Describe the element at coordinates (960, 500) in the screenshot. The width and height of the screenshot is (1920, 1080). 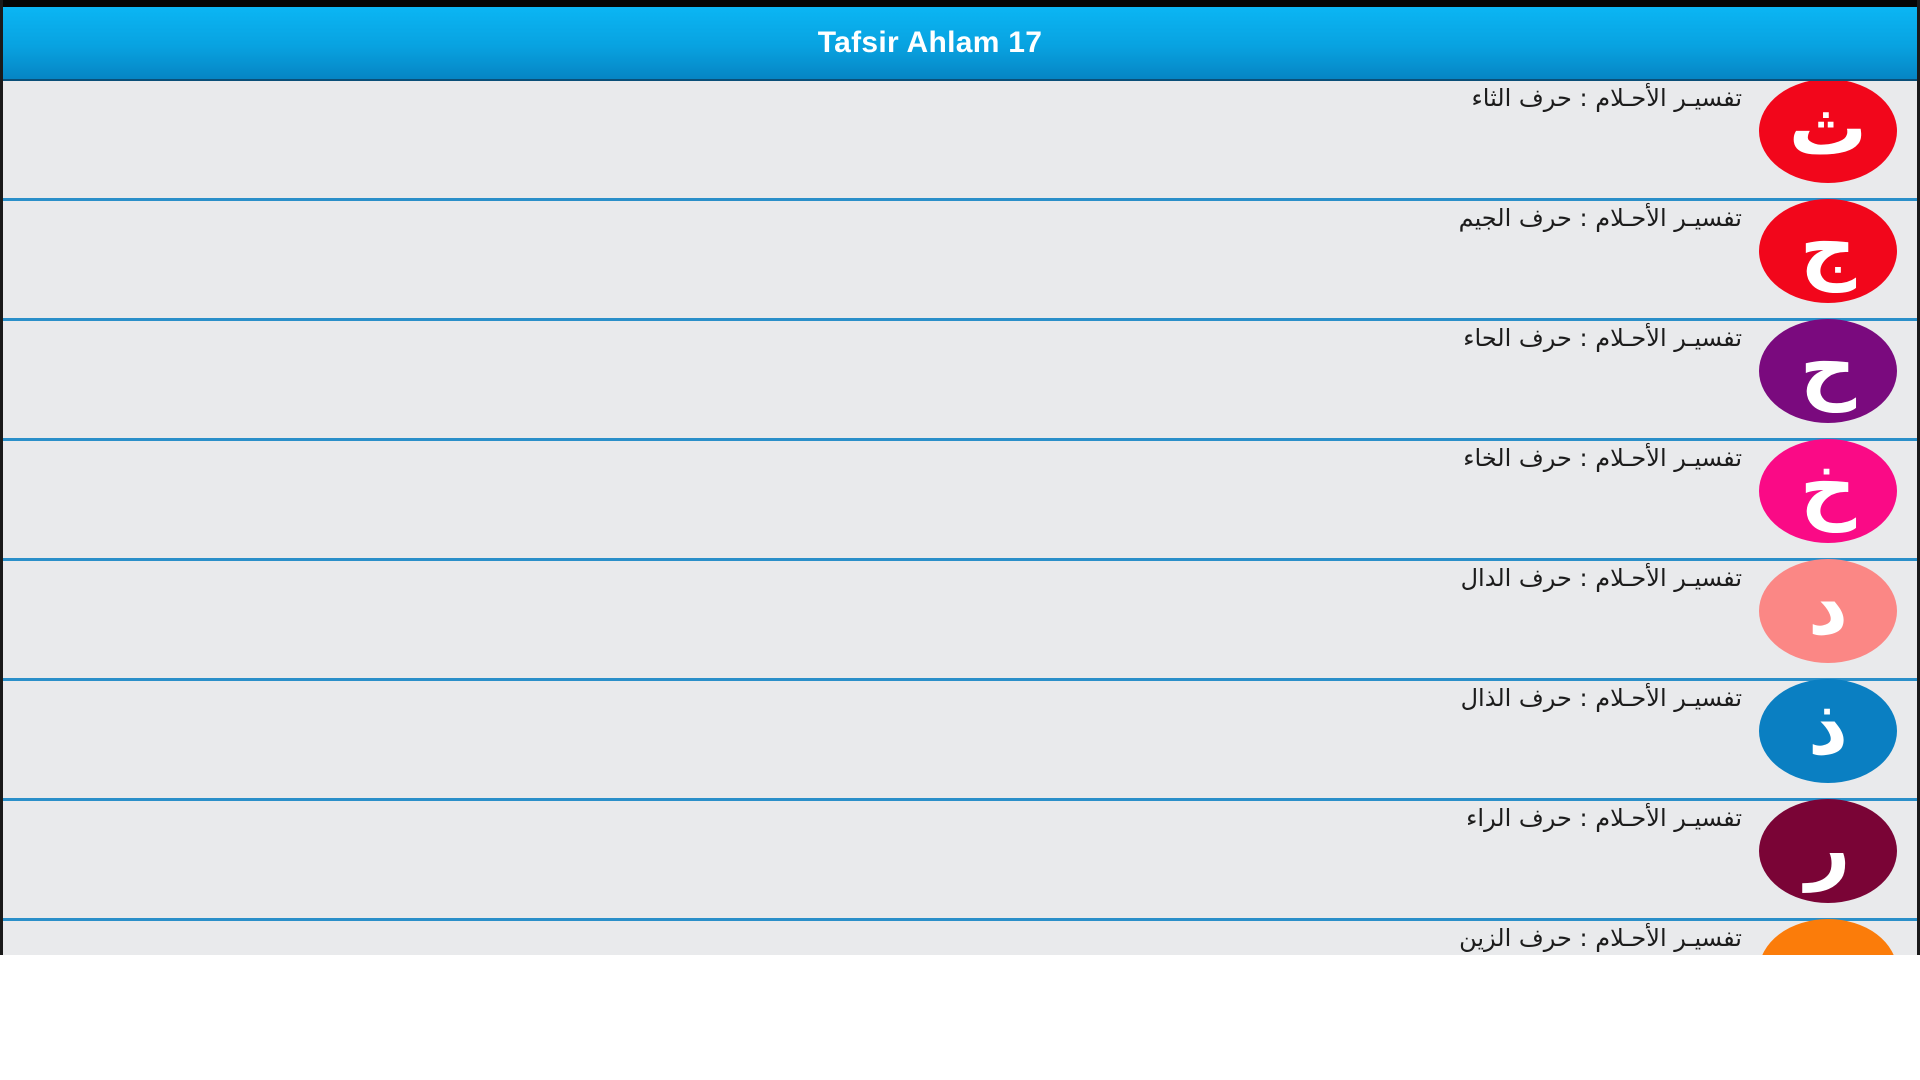
I see `list-item: تفسيـر الأحـلام : حرف الخاء خ` at that location.